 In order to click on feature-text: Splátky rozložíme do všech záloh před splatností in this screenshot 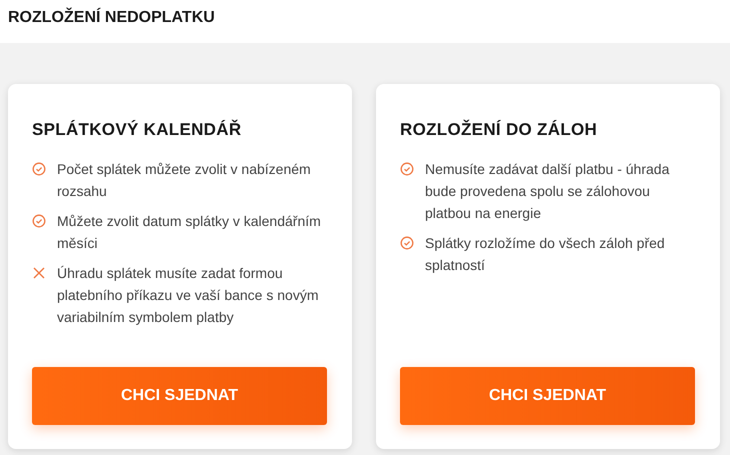, I will do `click(545, 254)`.